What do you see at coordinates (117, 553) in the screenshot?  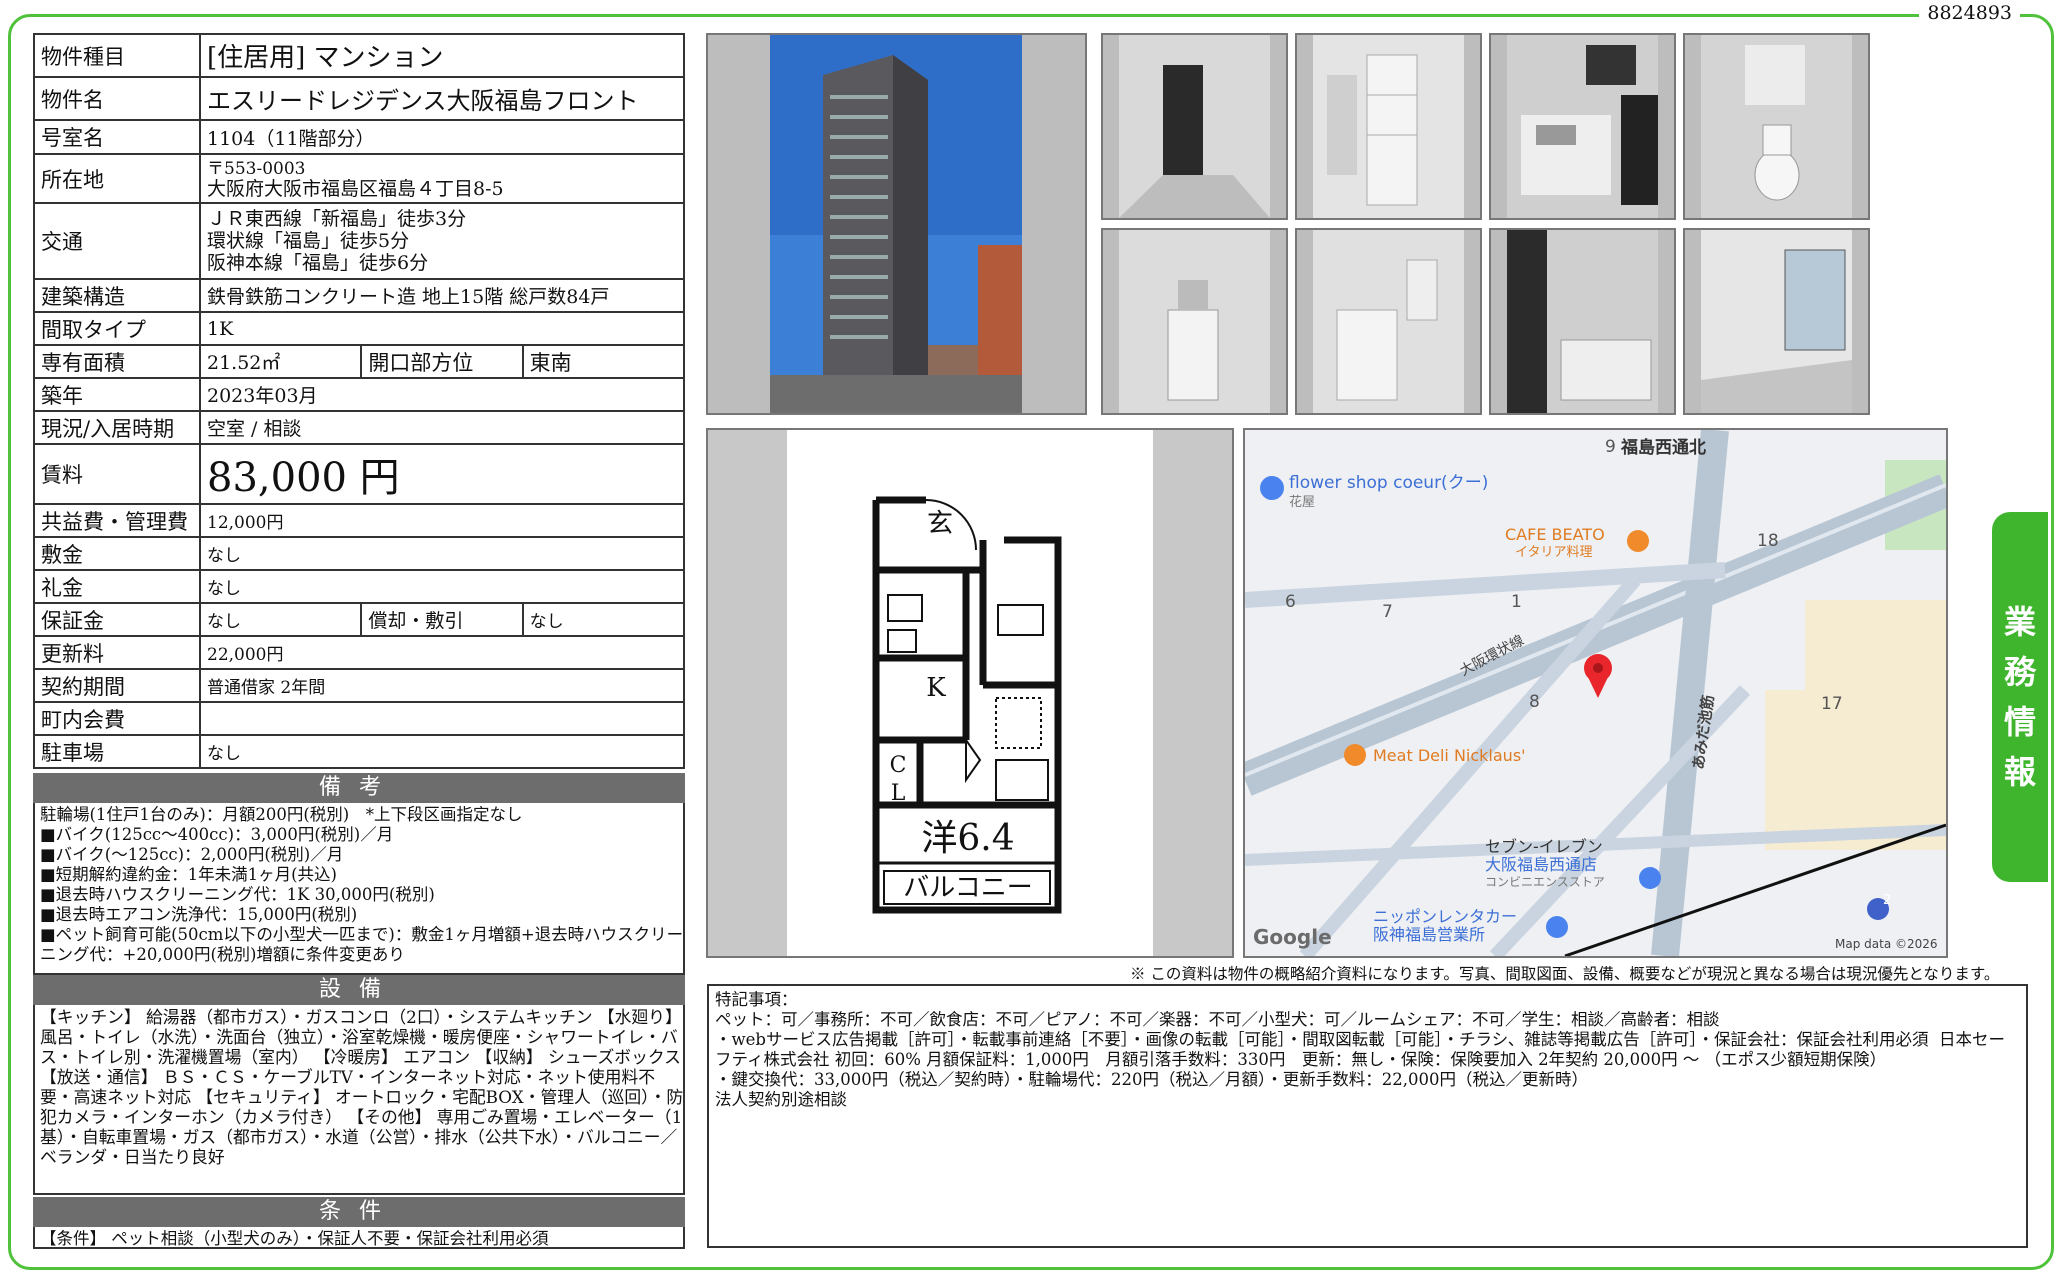 I see `deposit-label: 敷金` at bounding box center [117, 553].